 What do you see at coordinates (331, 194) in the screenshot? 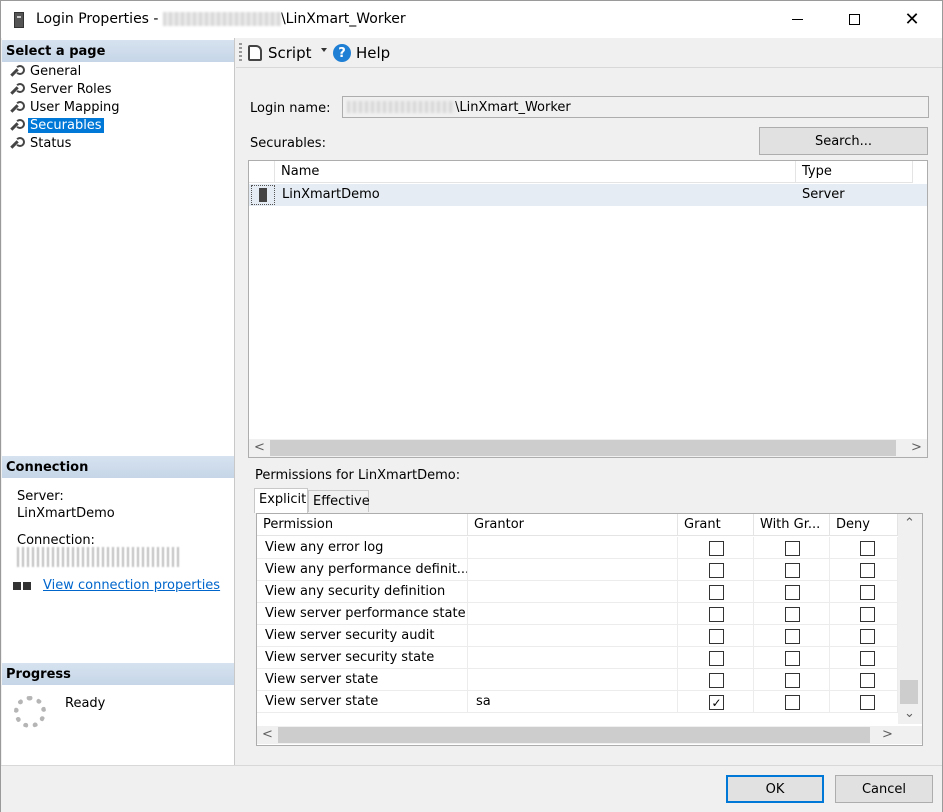
I see `securable-name: LinXmartDemo` at bounding box center [331, 194].